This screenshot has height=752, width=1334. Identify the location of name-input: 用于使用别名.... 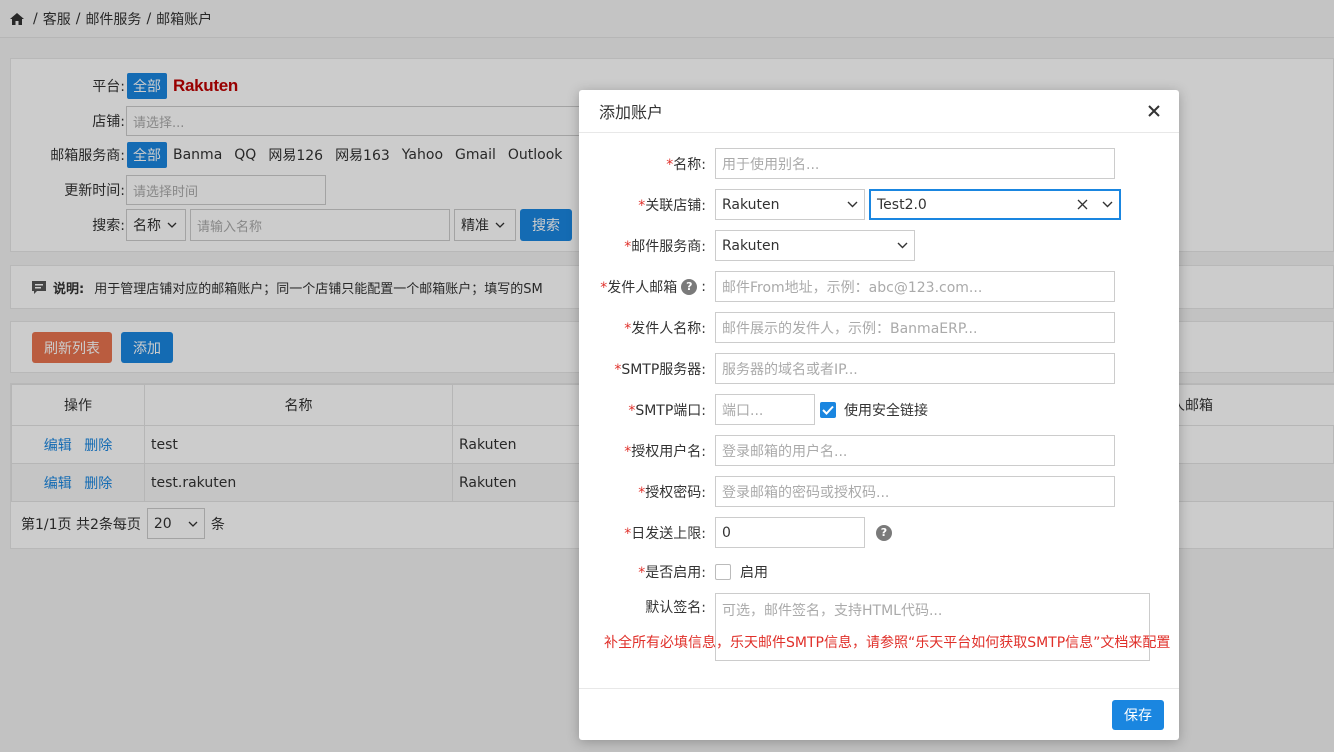
(915, 163).